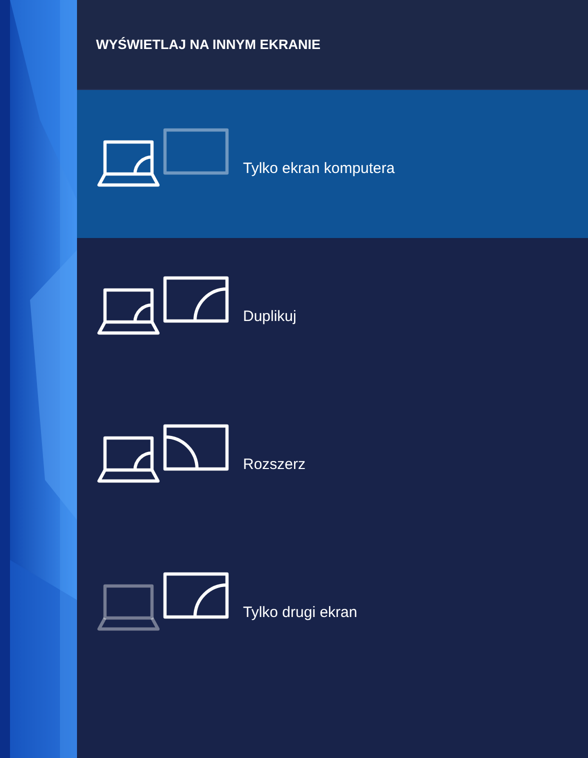 This screenshot has width=588, height=758. Describe the element at coordinates (208, 44) in the screenshot. I see `panel-title: WYŚWIETLAJ NA INNYM EKRANIE` at that location.